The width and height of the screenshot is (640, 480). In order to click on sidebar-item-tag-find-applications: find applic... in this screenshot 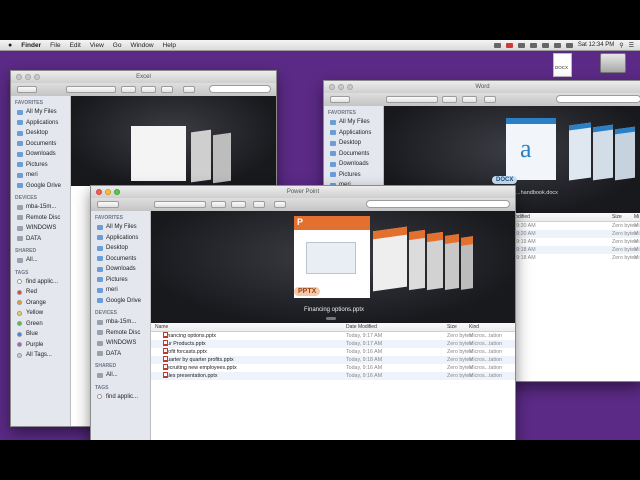, I will do `click(120, 397)`.